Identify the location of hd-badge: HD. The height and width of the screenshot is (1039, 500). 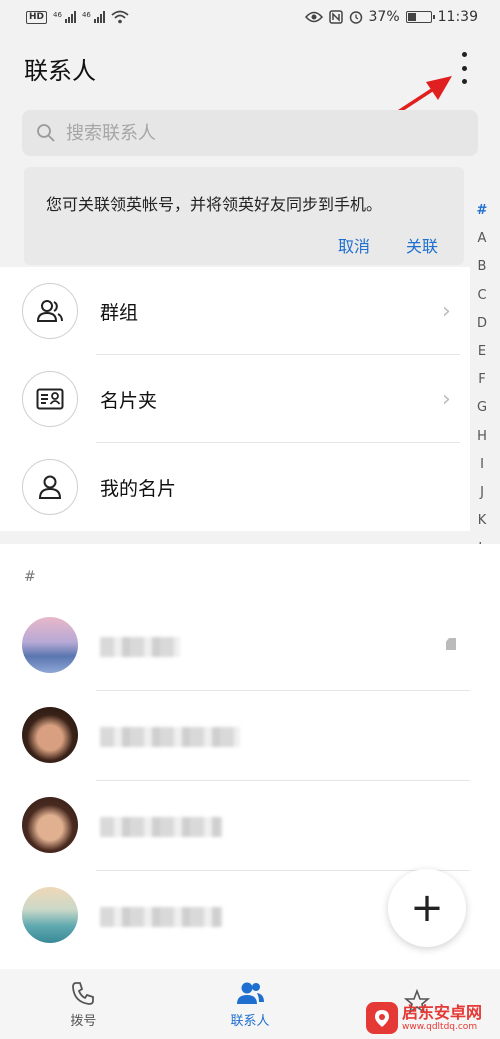
(37, 17).